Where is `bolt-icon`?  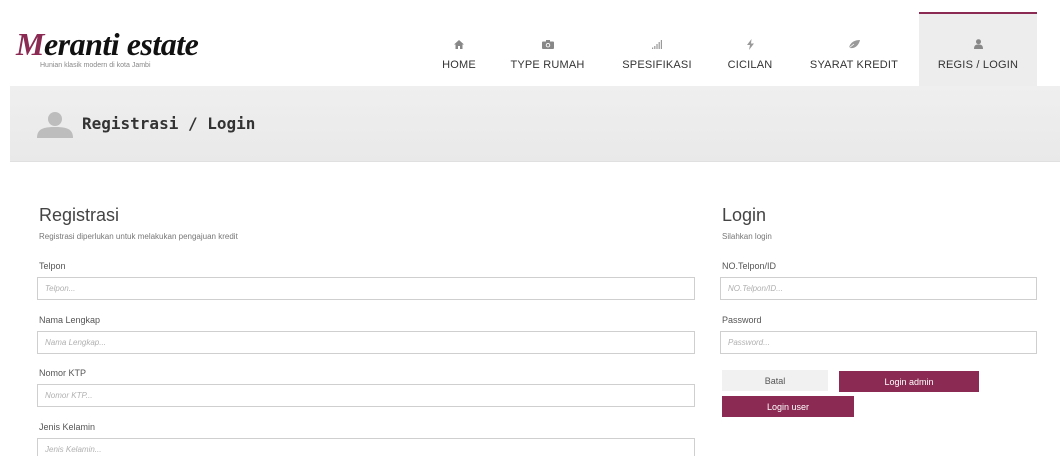
bolt-icon is located at coordinates (750, 44).